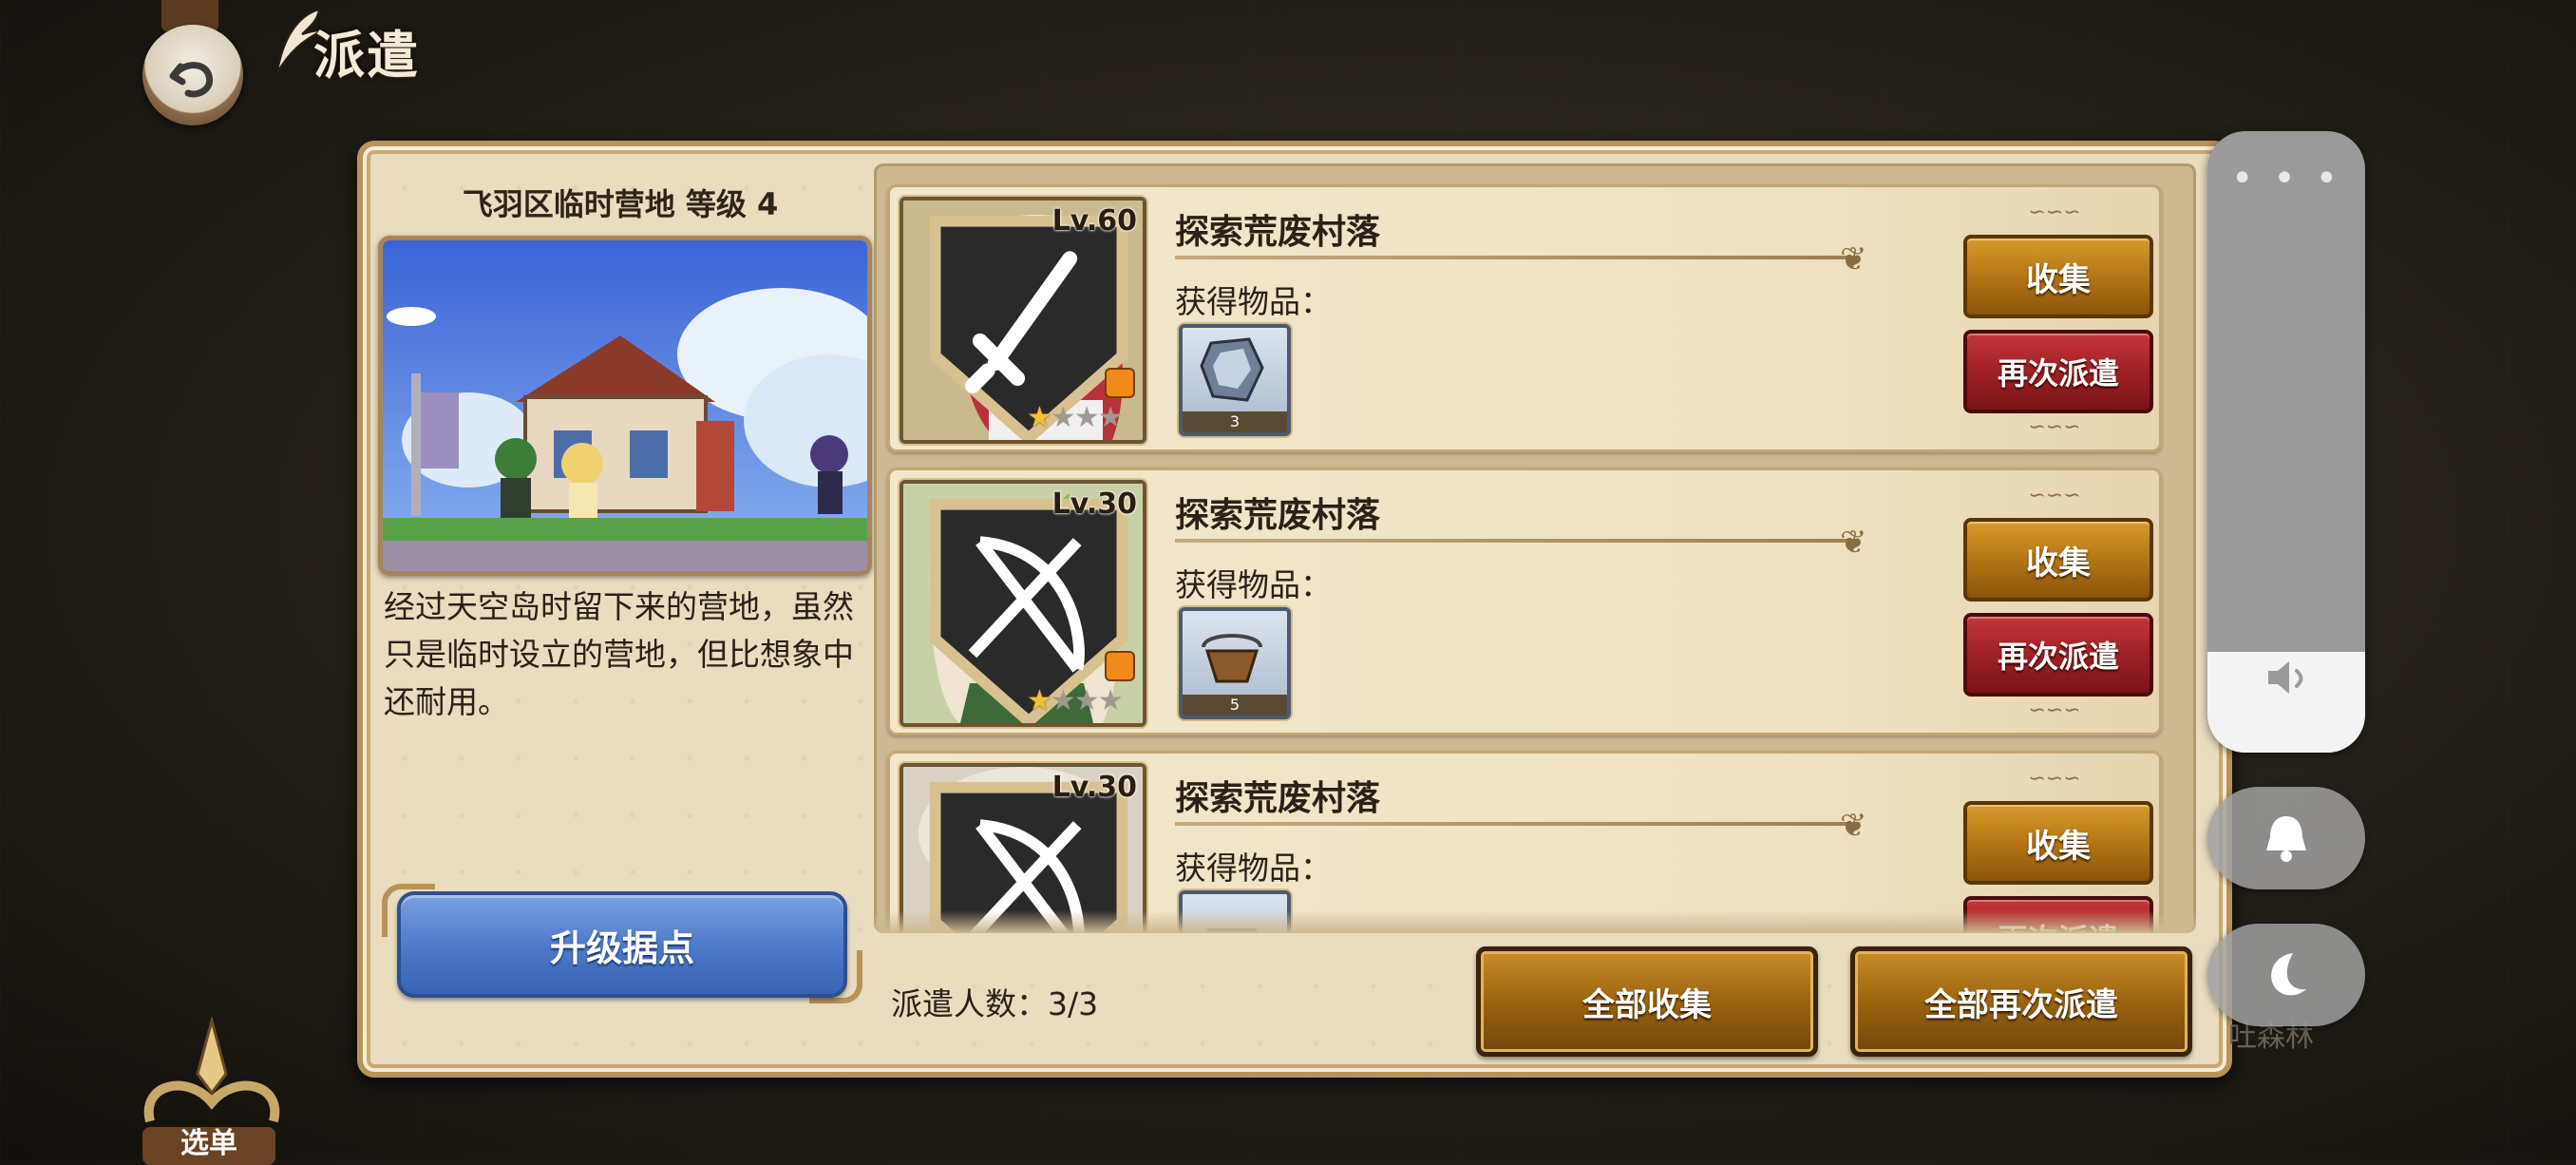  What do you see at coordinates (1647, 1001) in the screenshot?
I see `collect-all-button: 全部收集` at bounding box center [1647, 1001].